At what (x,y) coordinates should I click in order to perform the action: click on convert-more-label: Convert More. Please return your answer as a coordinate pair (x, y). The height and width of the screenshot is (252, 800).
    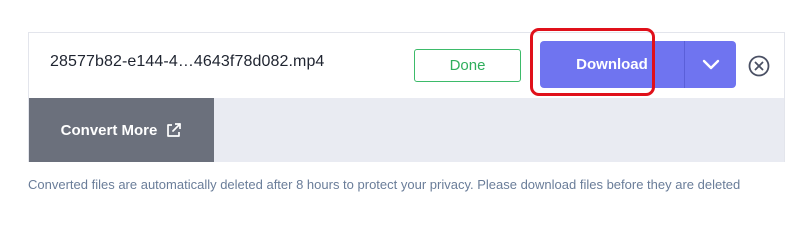
    Looking at the image, I should click on (109, 130).